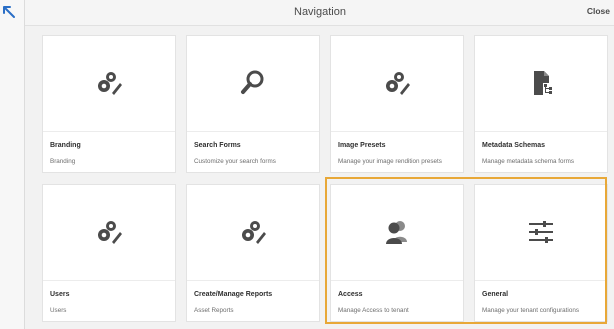 The height and width of the screenshot is (329, 614). Describe the element at coordinates (514, 145) in the screenshot. I see `card-title: Metadata Schemas` at that location.